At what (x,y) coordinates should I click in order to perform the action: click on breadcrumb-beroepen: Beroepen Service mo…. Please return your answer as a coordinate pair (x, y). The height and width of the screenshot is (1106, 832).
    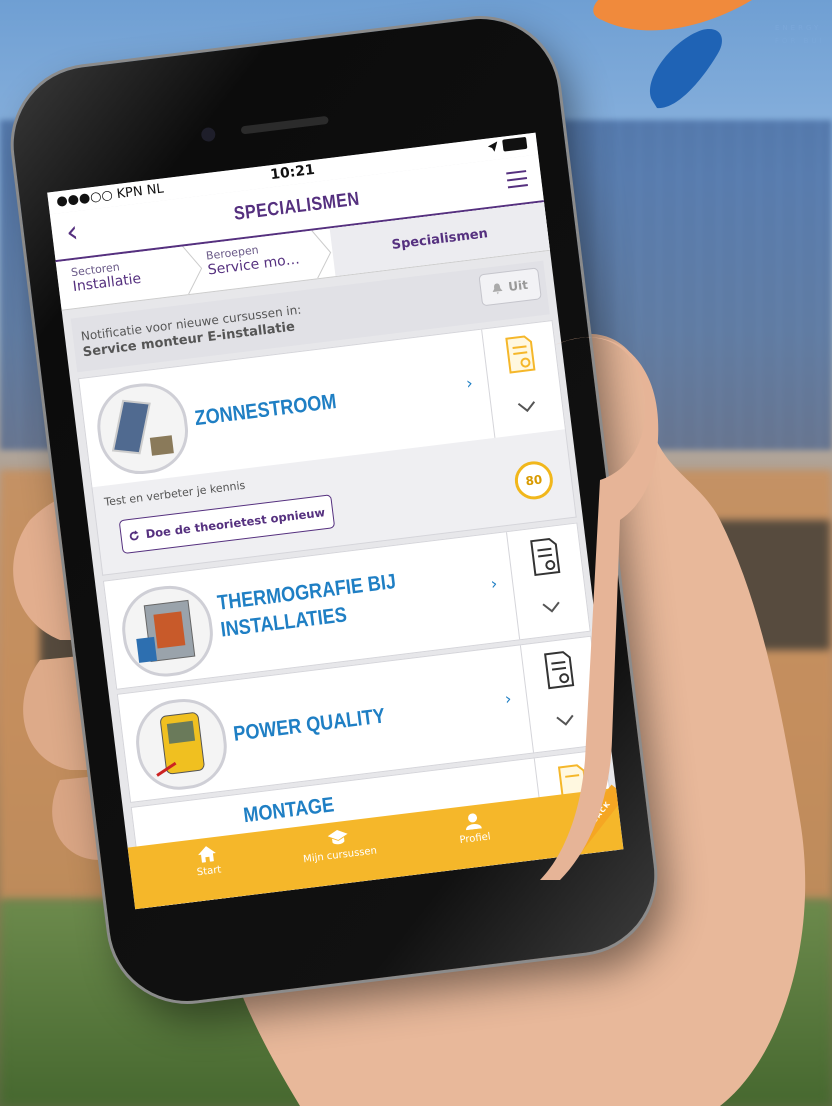
    Looking at the image, I should click on (253, 263).